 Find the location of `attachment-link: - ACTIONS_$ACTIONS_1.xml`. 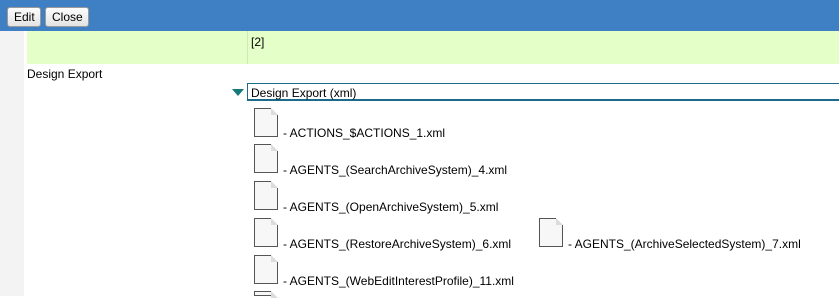

attachment-link: - ACTIONS_$ACTIONS_1.xml is located at coordinates (364, 133).